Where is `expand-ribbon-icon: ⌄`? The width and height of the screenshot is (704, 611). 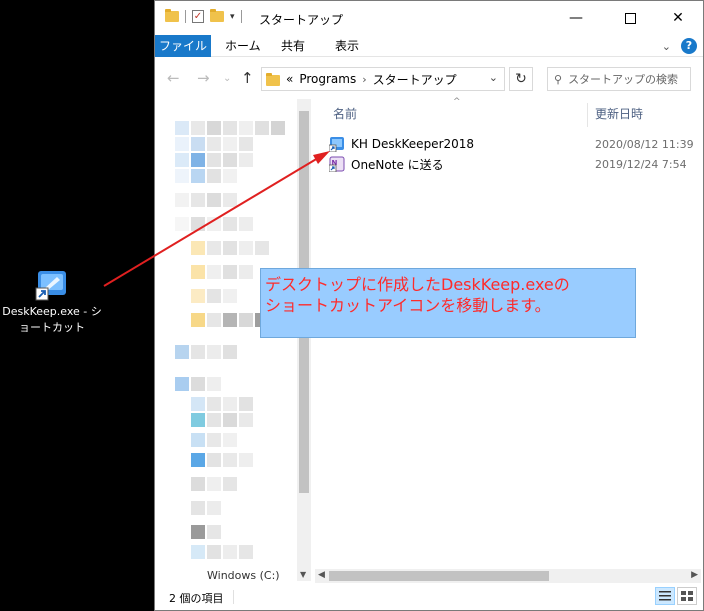 expand-ribbon-icon: ⌄ is located at coordinates (666, 46).